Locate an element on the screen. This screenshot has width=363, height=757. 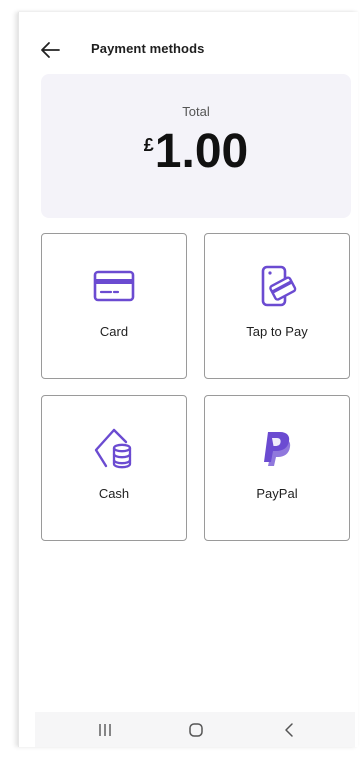
header: Payment methods is located at coordinates (188, 50).